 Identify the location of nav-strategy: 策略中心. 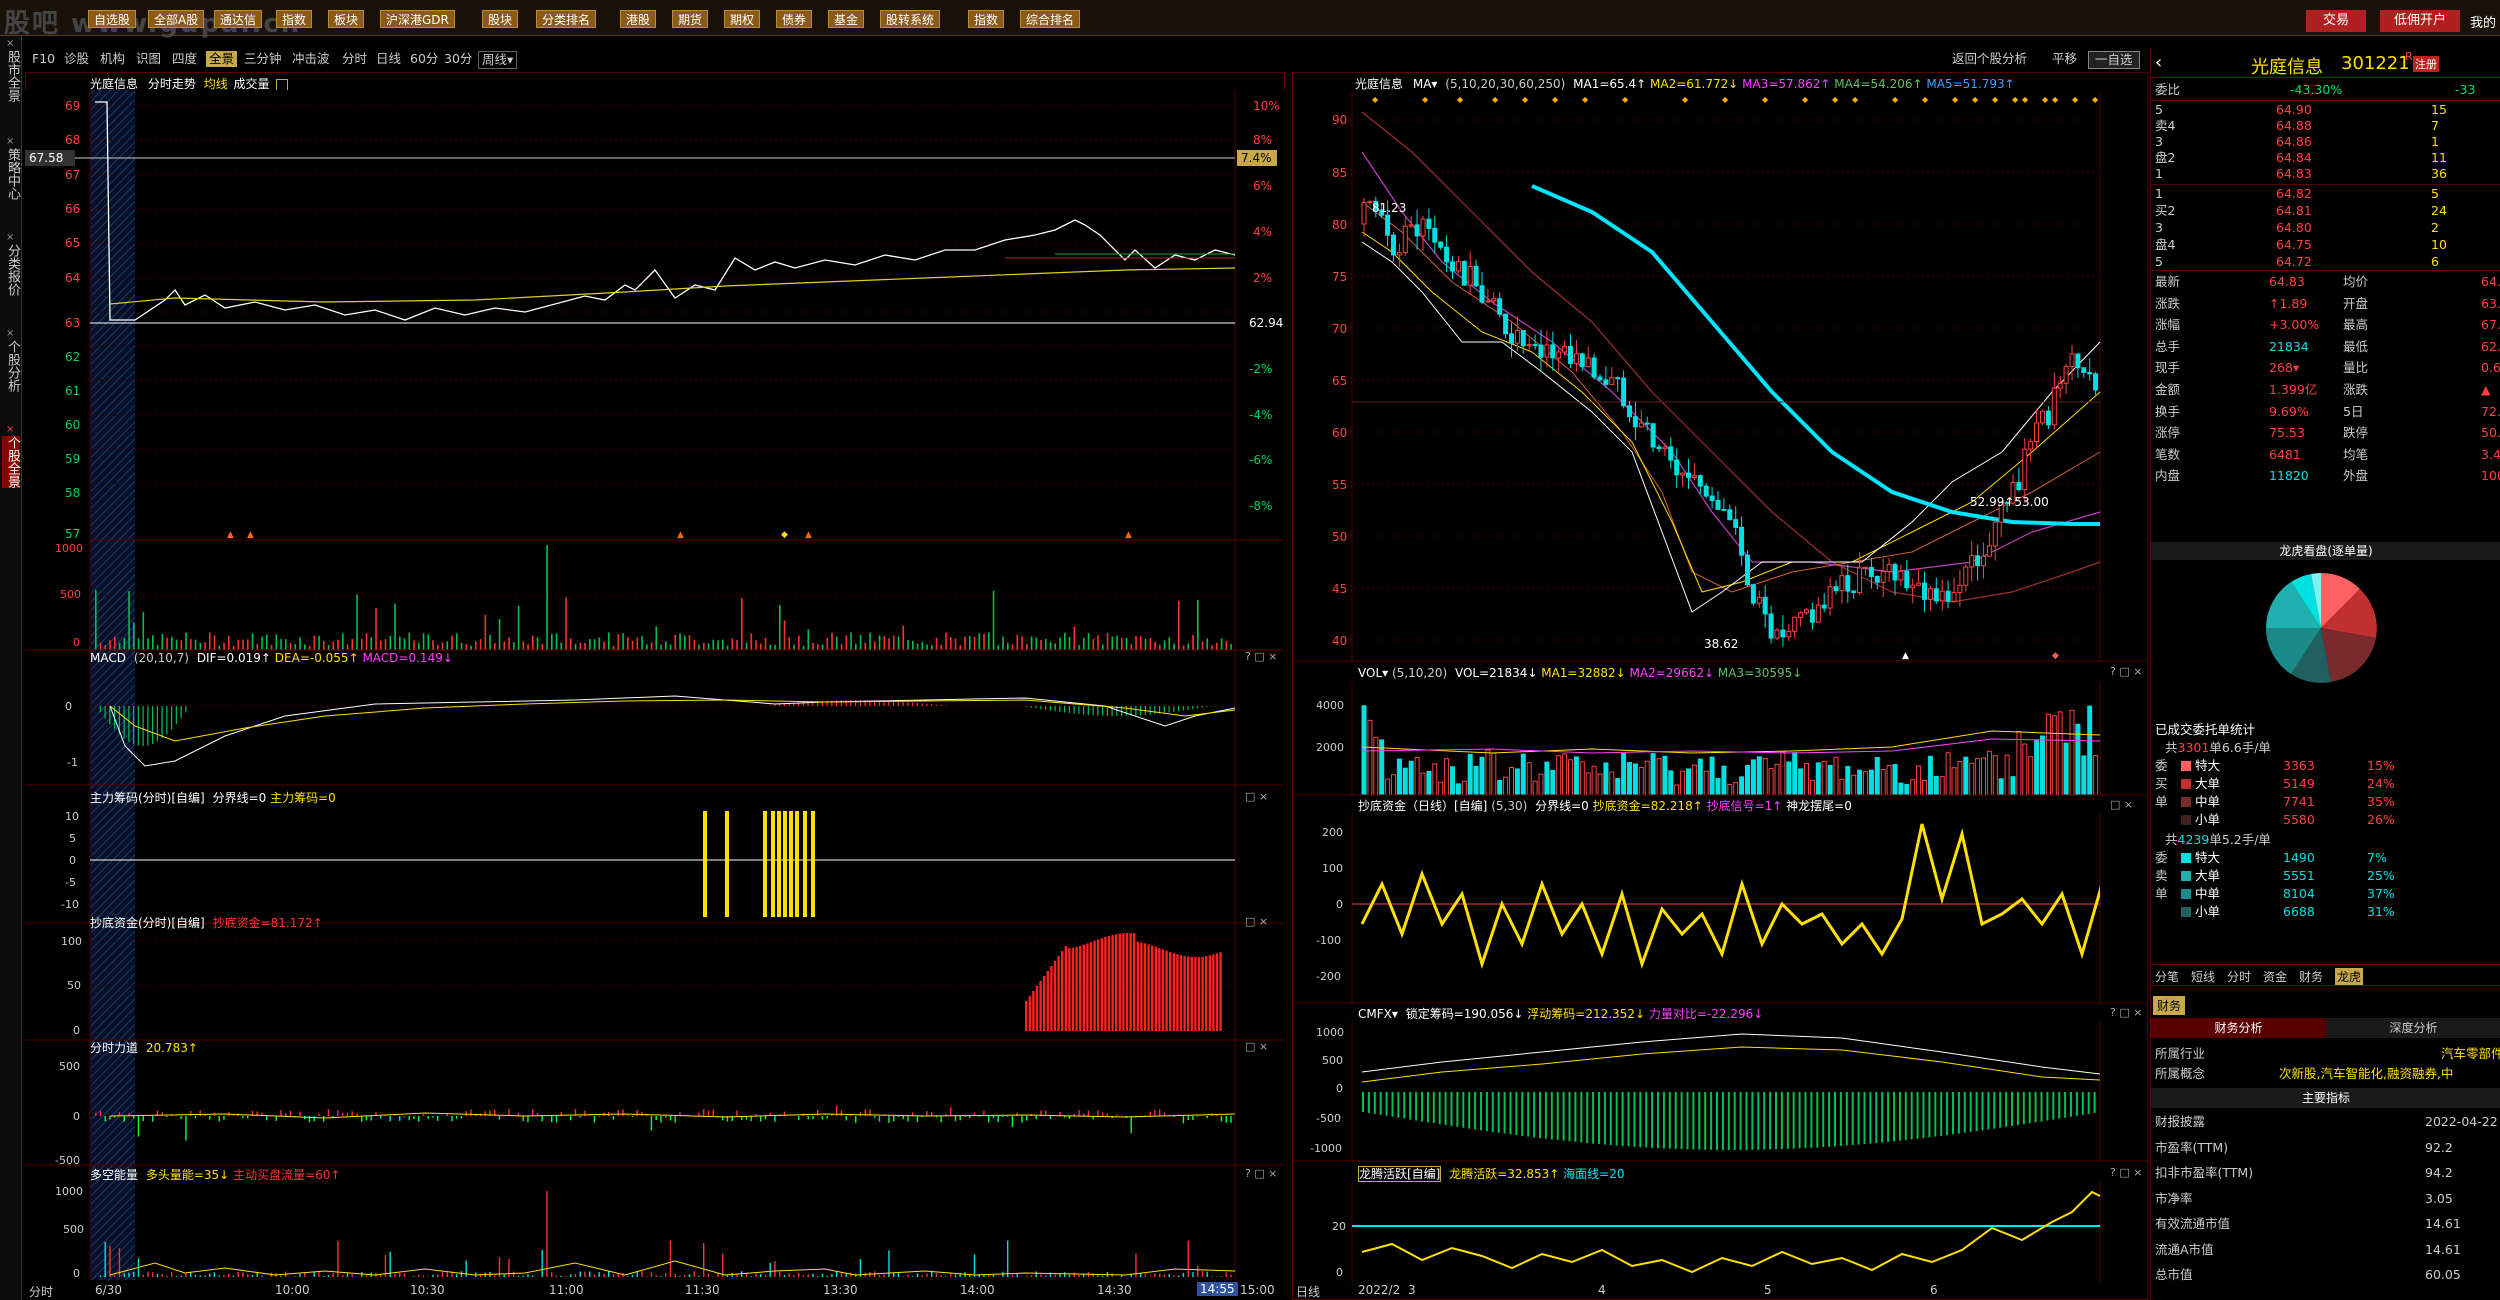
(11, 174).